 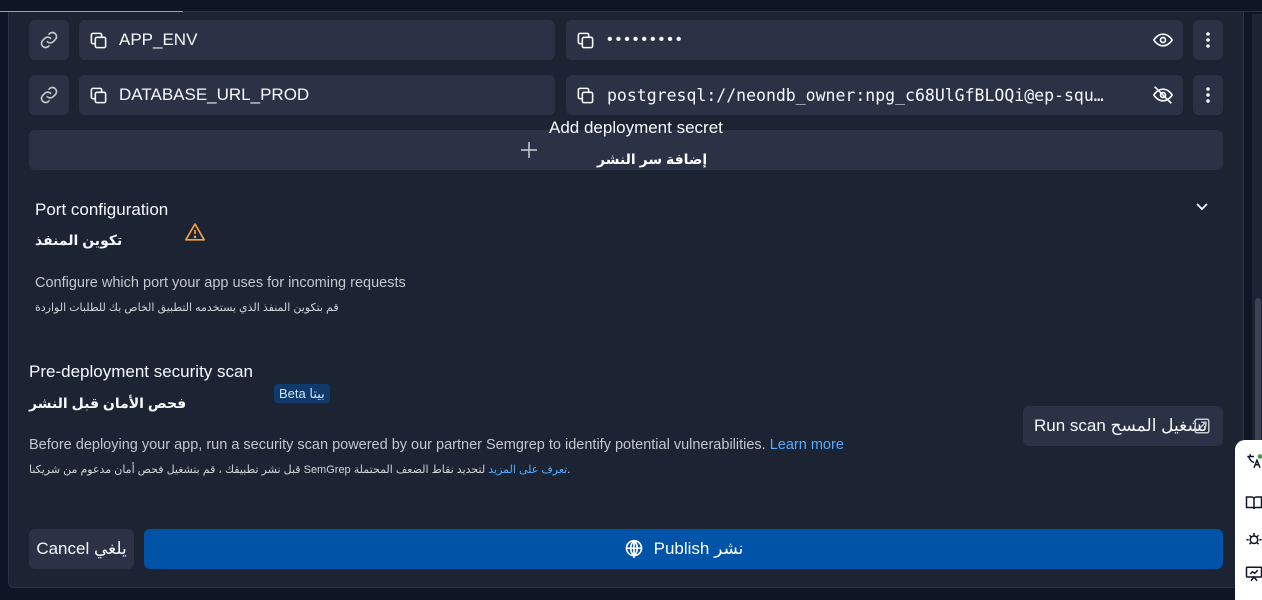 I want to click on chevron-down-icon, so click(x=1202, y=206).